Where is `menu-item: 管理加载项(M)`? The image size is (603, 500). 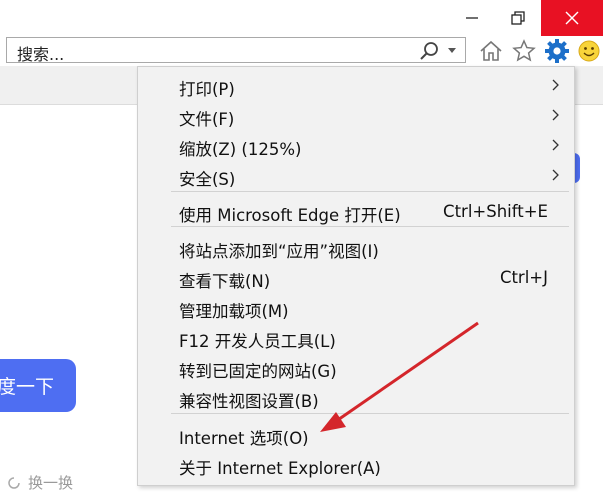 menu-item: 管理加载项(M) is located at coordinates (356, 308).